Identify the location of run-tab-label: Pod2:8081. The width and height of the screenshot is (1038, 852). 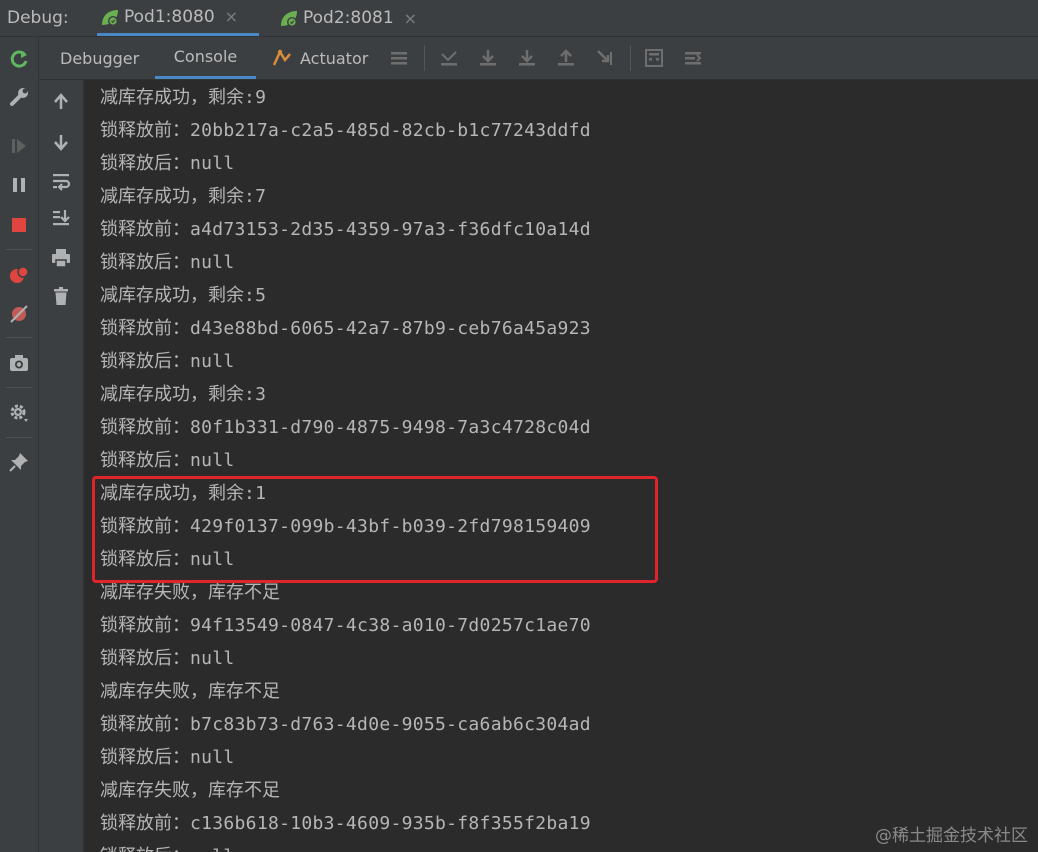
(348, 18).